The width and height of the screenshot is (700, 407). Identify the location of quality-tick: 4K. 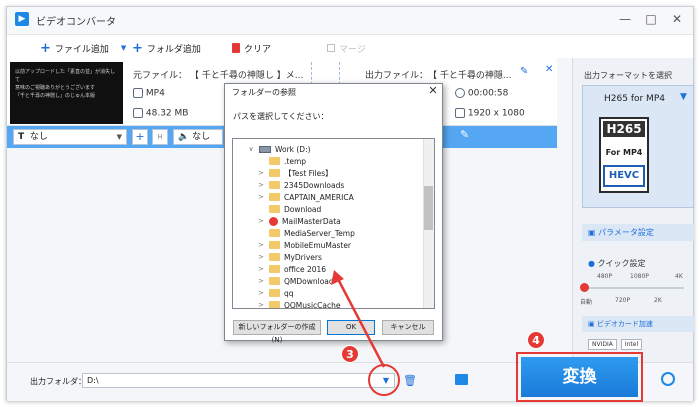
(679, 276).